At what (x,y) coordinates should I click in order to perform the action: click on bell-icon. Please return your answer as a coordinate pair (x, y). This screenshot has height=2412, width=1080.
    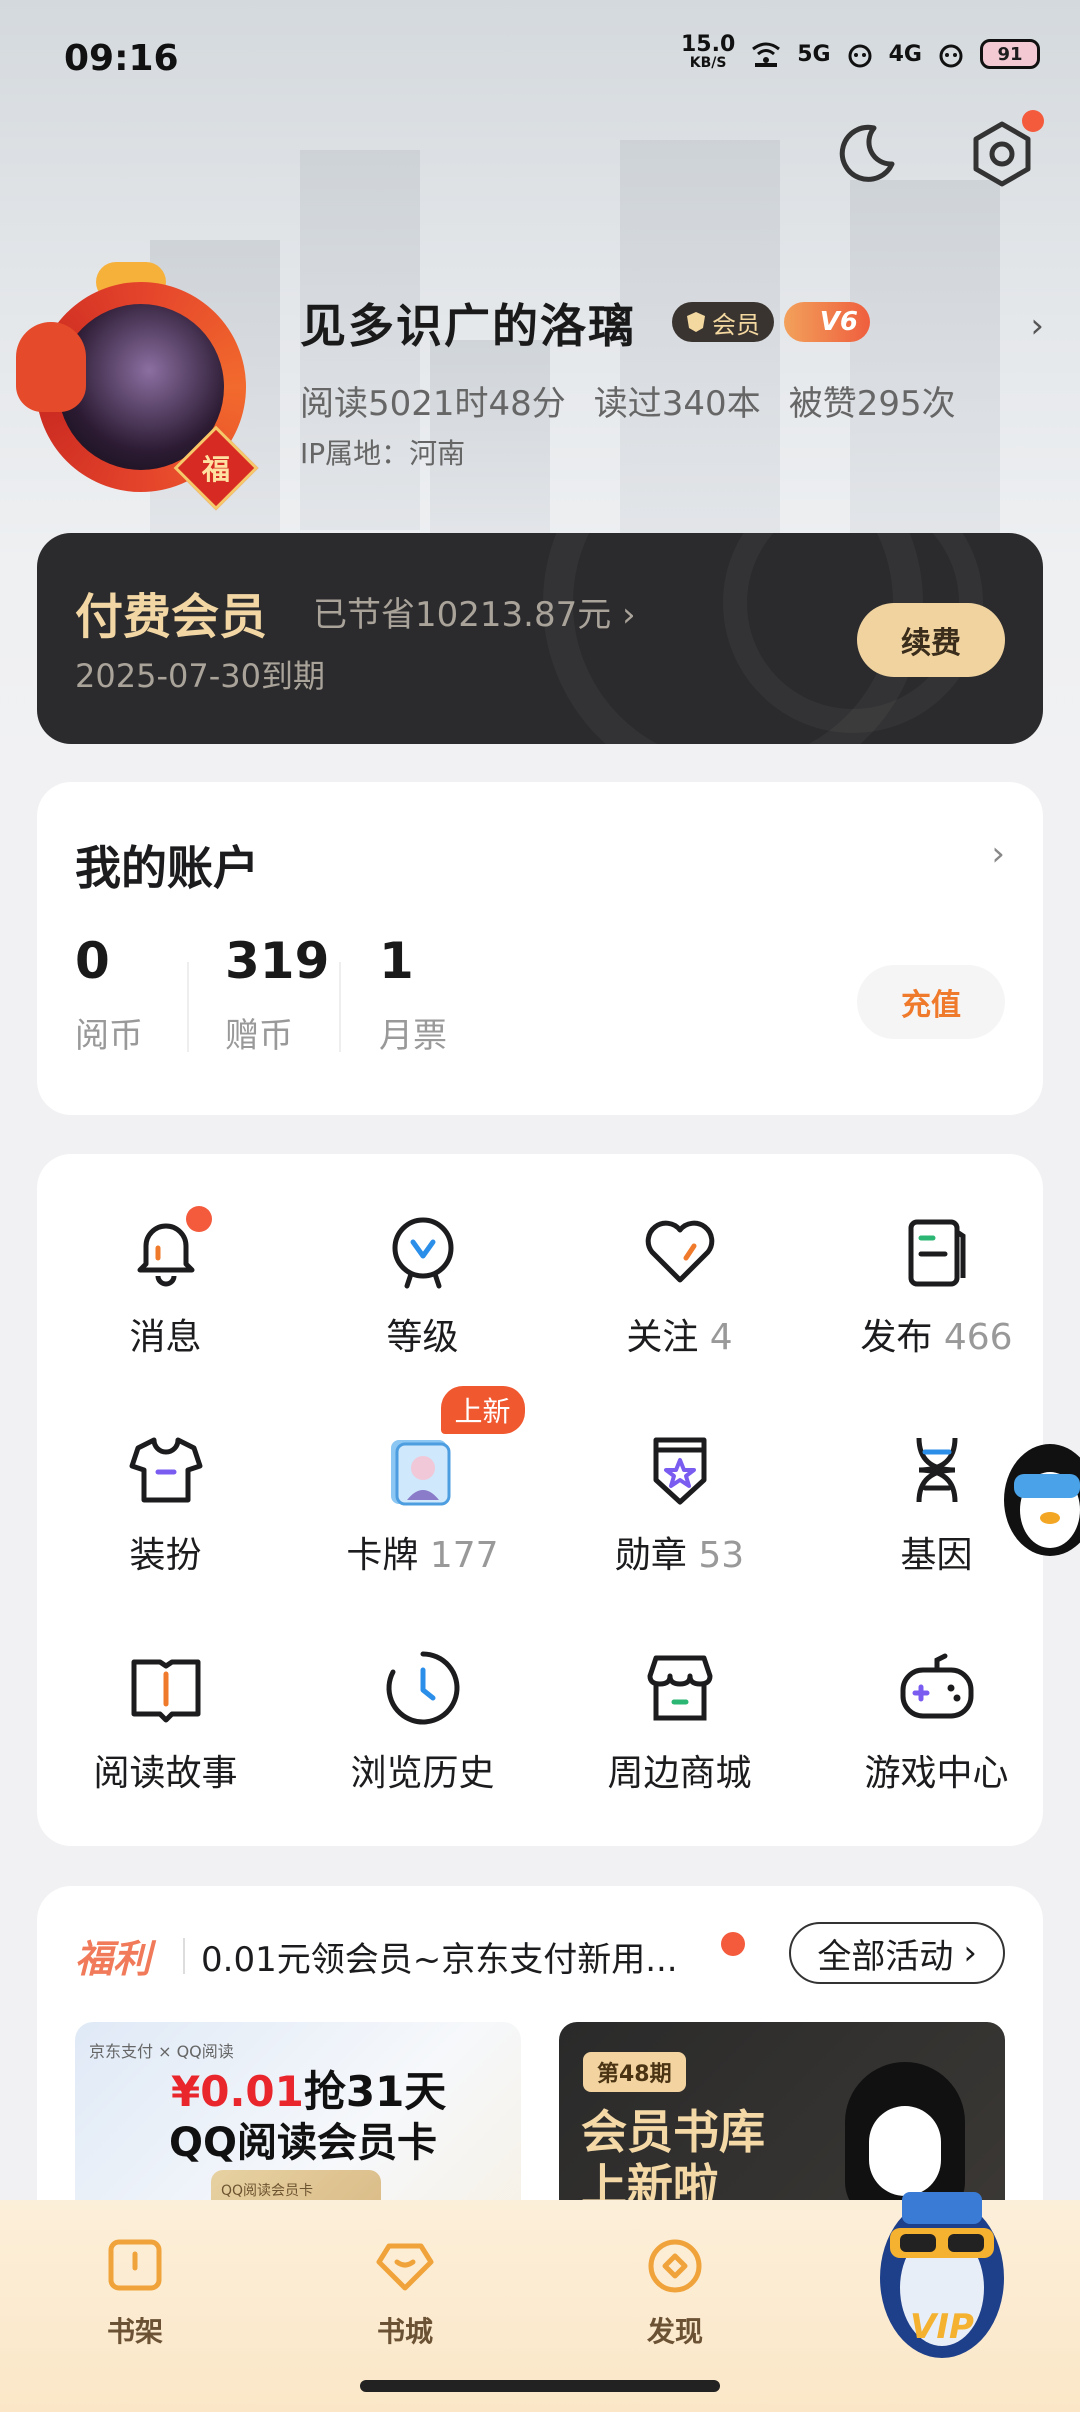
    Looking at the image, I should click on (169, 1249).